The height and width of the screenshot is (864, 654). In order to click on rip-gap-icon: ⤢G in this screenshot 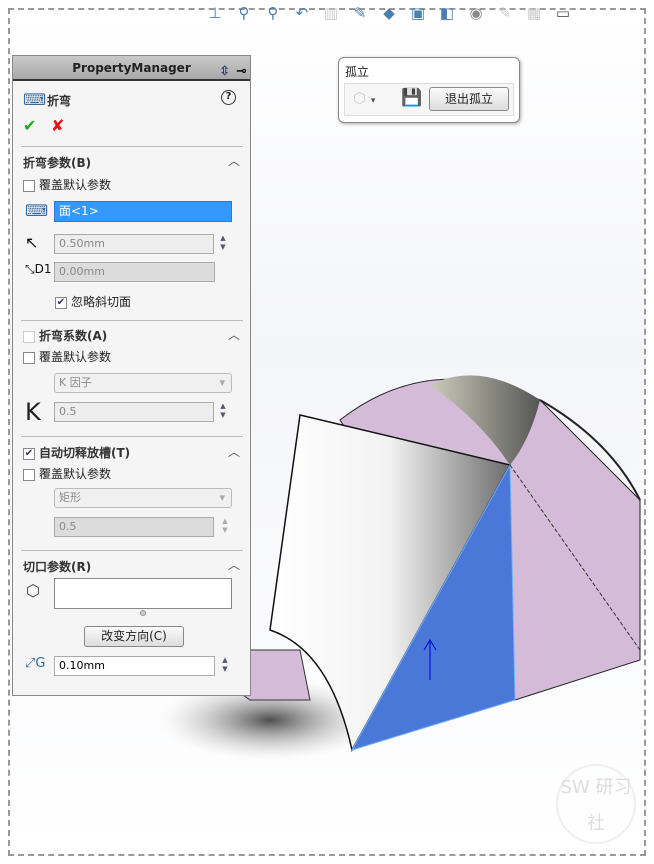, I will do `click(35, 663)`.